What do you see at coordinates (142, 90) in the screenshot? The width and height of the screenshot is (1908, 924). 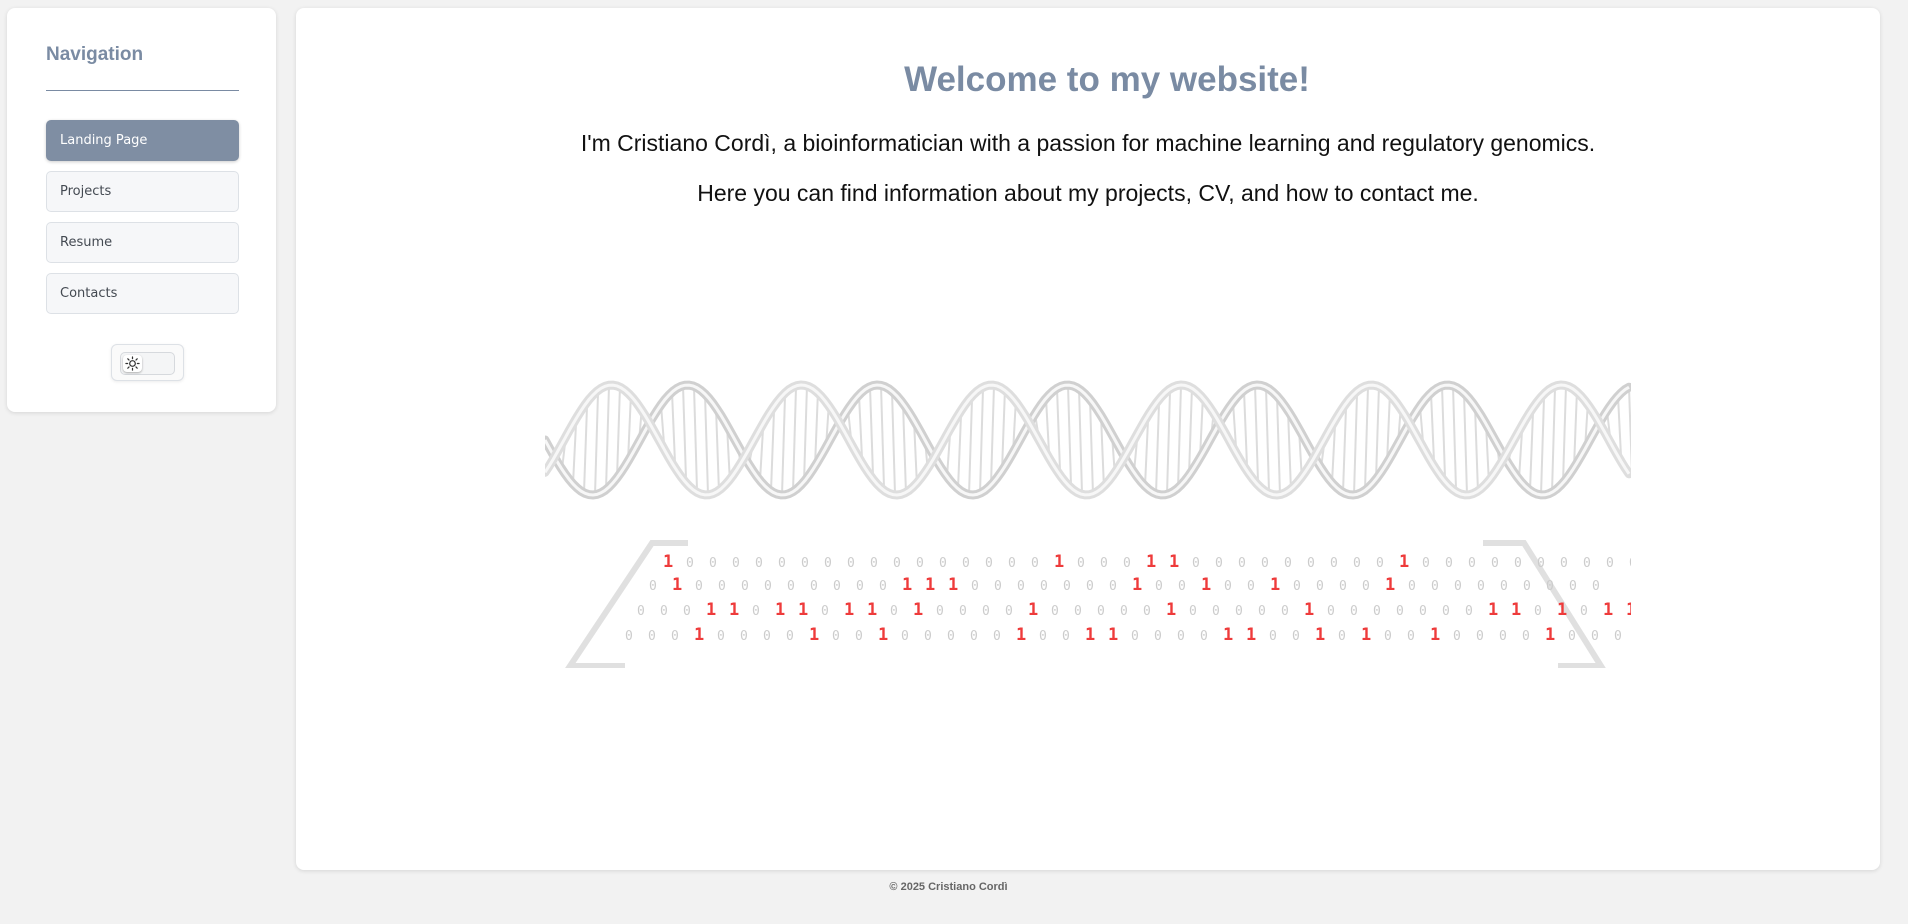 I see `nav-divider` at bounding box center [142, 90].